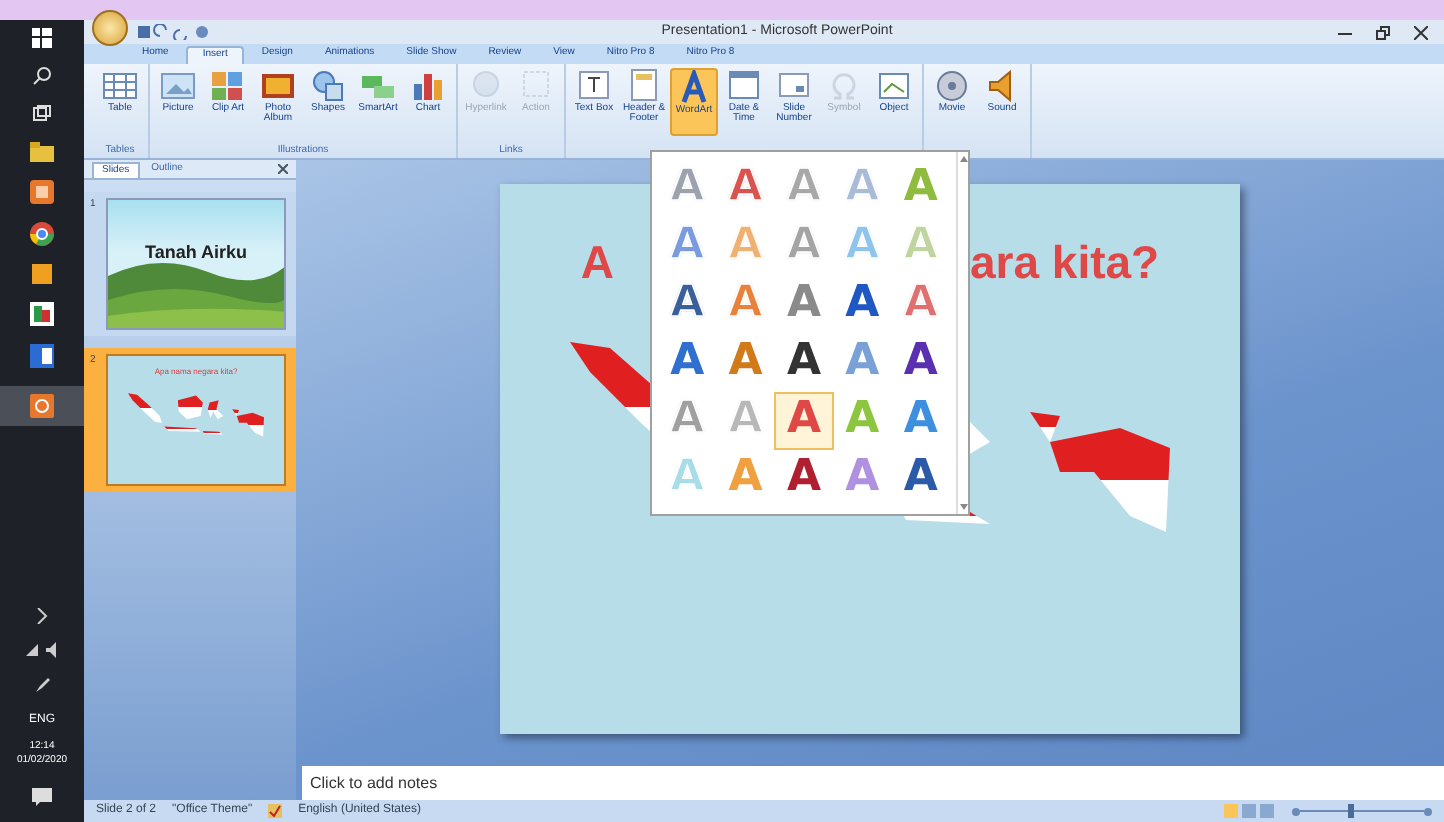  What do you see at coordinates (744, 86) in the screenshot?
I see `calendar-icon` at bounding box center [744, 86].